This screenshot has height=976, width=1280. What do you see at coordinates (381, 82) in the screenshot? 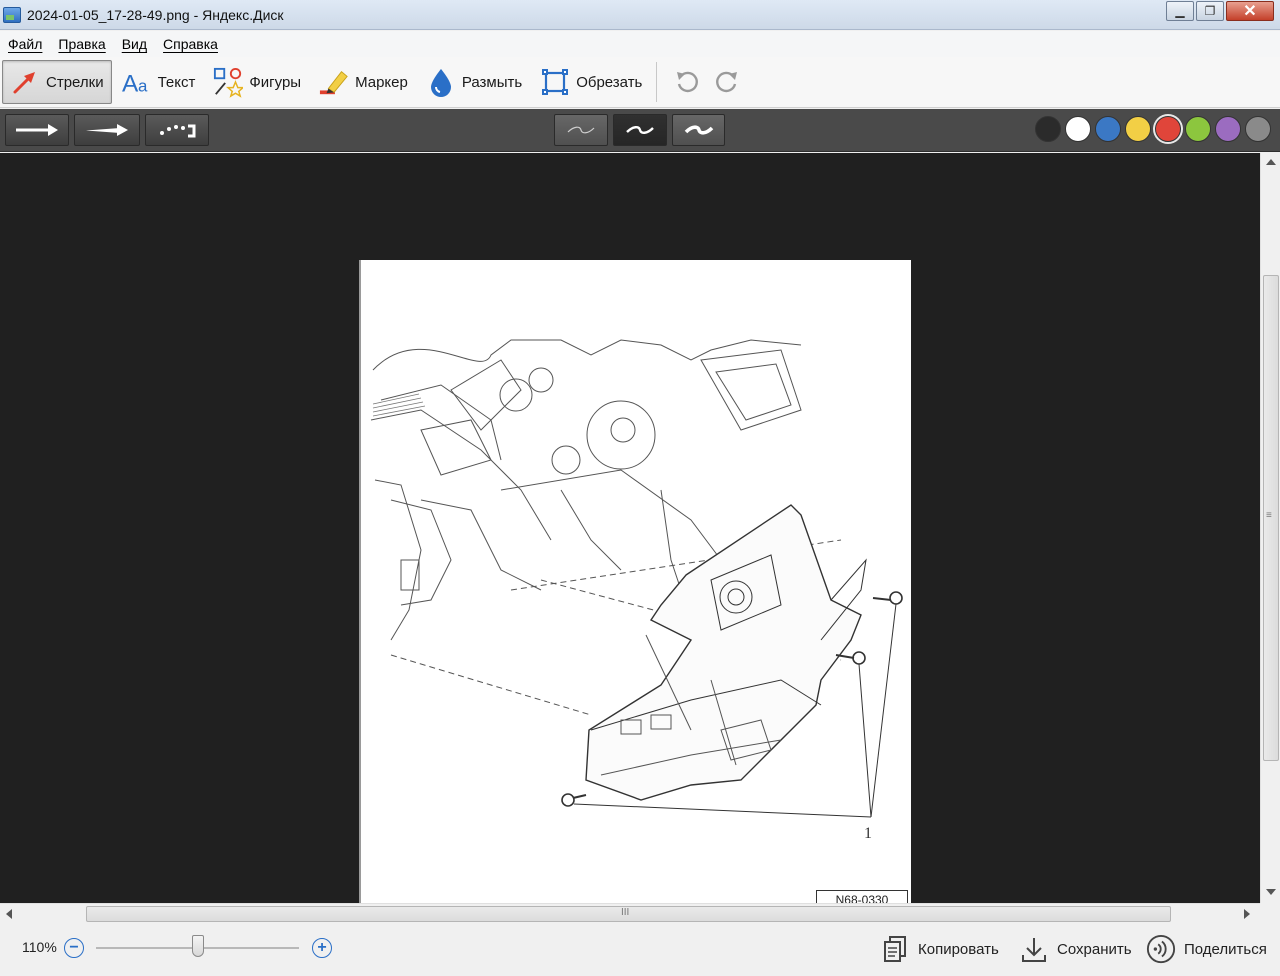
I see `tool-marker-label: Маркер` at bounding box center [381, 82].